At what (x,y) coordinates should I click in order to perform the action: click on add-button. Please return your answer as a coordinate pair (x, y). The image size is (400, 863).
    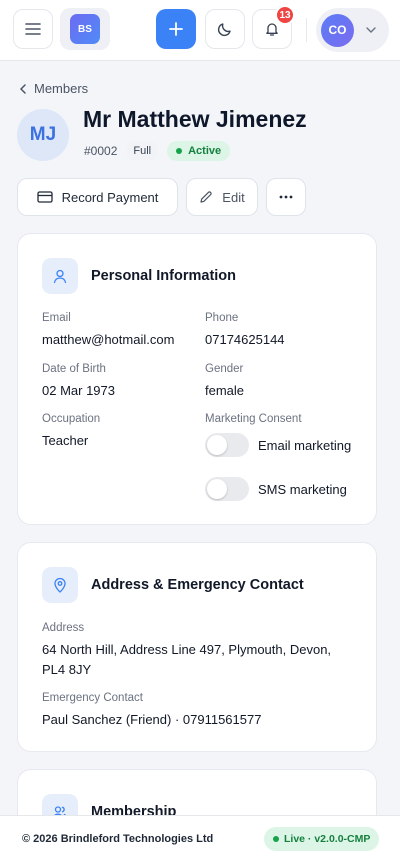
    Looking at the image, I should click on (176, 29).